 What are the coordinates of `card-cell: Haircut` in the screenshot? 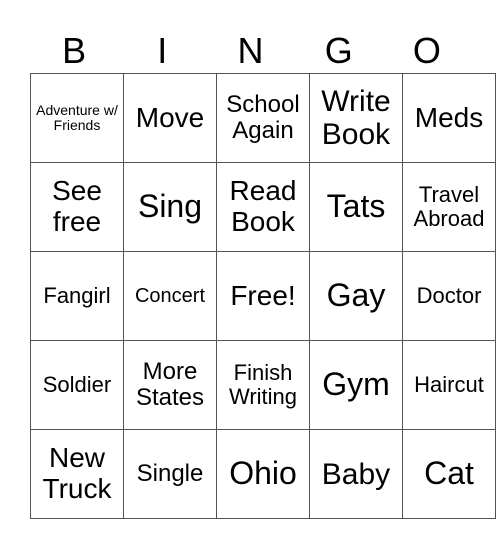 It's located at (449, 385).